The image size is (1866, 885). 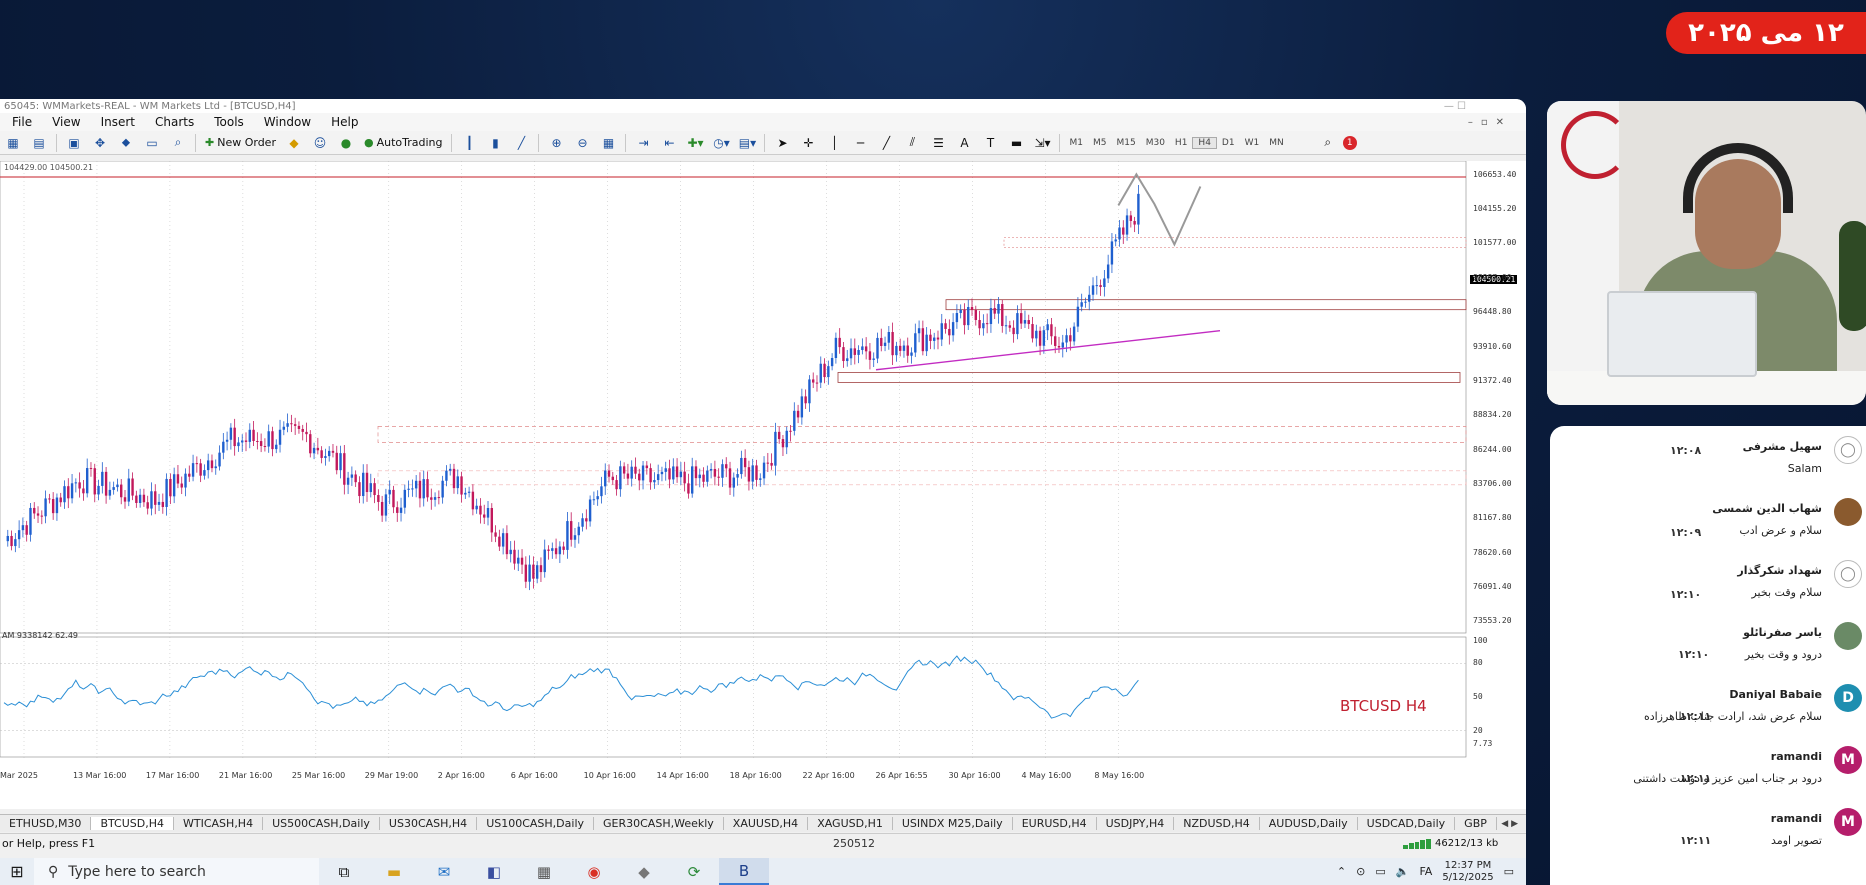 What do you see at coordinates (118, 122) in the screenshot?
I see `menu-insert: Insert` at bounding box center [118, 122].